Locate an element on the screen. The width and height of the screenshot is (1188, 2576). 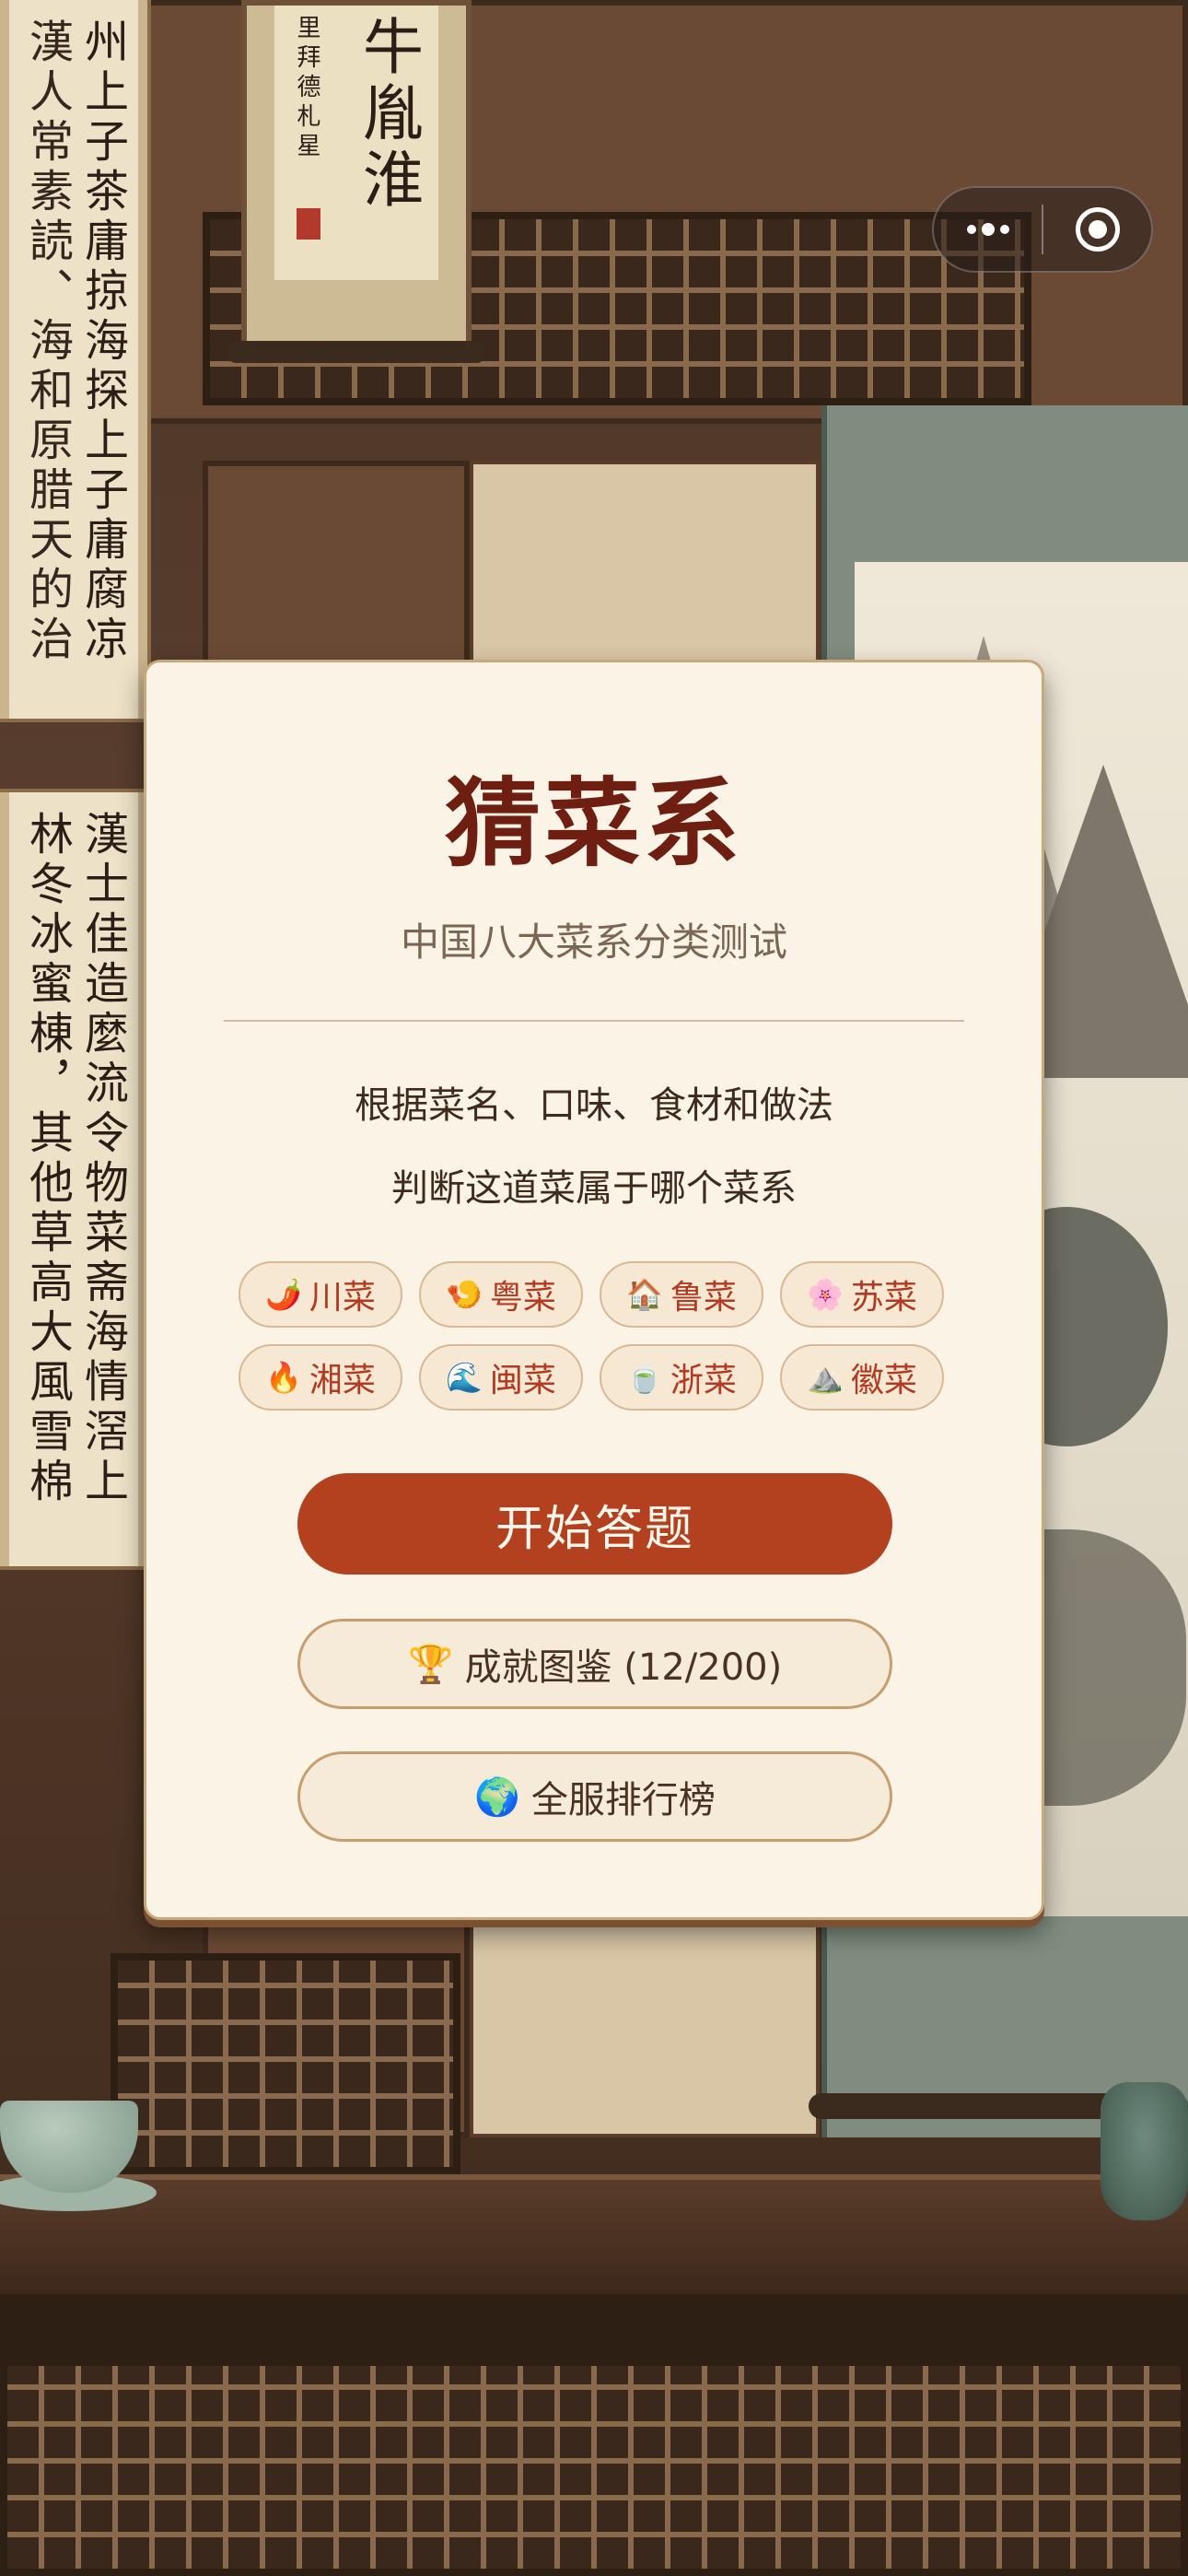
leaderboard-button: 🌍 全服排行榜 is located at coordinates (594, 1796).